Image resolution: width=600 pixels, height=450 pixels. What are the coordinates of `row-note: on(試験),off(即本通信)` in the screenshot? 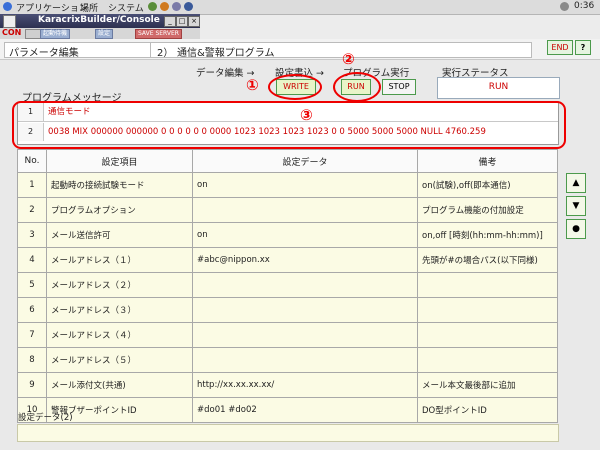 It's located at (487, 185).